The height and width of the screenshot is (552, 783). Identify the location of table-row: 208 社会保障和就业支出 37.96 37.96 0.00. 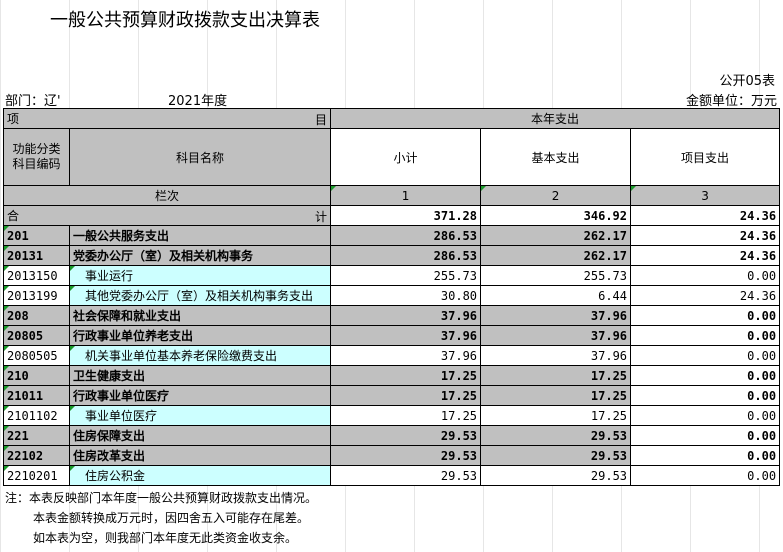
(392, 315).